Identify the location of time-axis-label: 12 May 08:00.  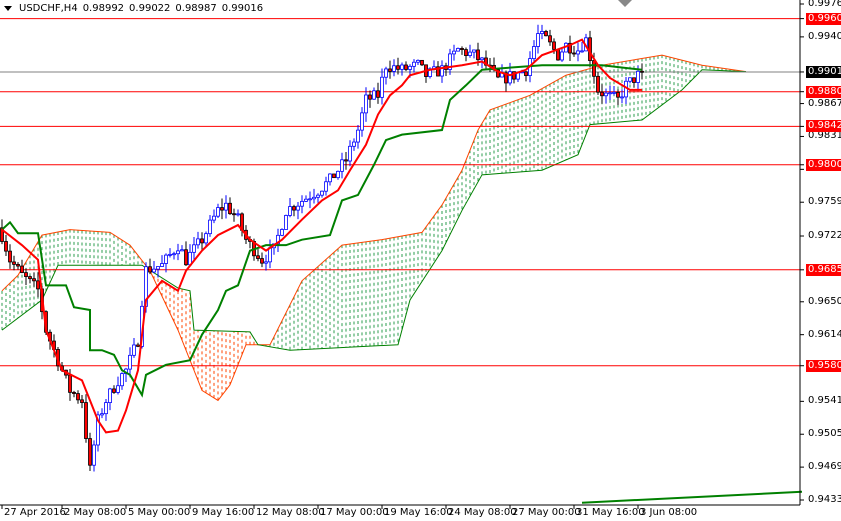
(290, 512).